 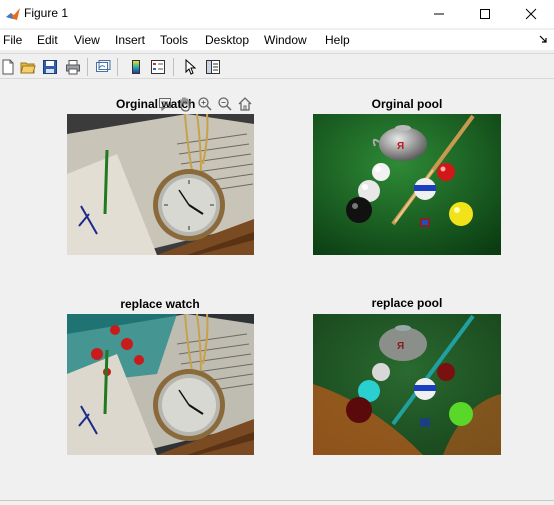 I want to click on zoom-out-icon, so click(x=225, y=104).